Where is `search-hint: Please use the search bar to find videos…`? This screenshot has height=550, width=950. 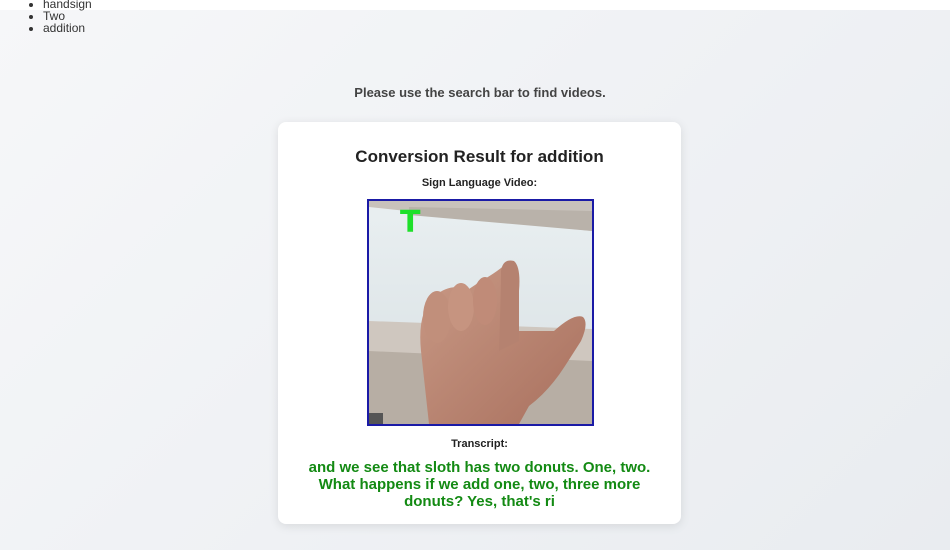
search-hint: Please use the search bar to find videos… is located at coordinates (480, 92).